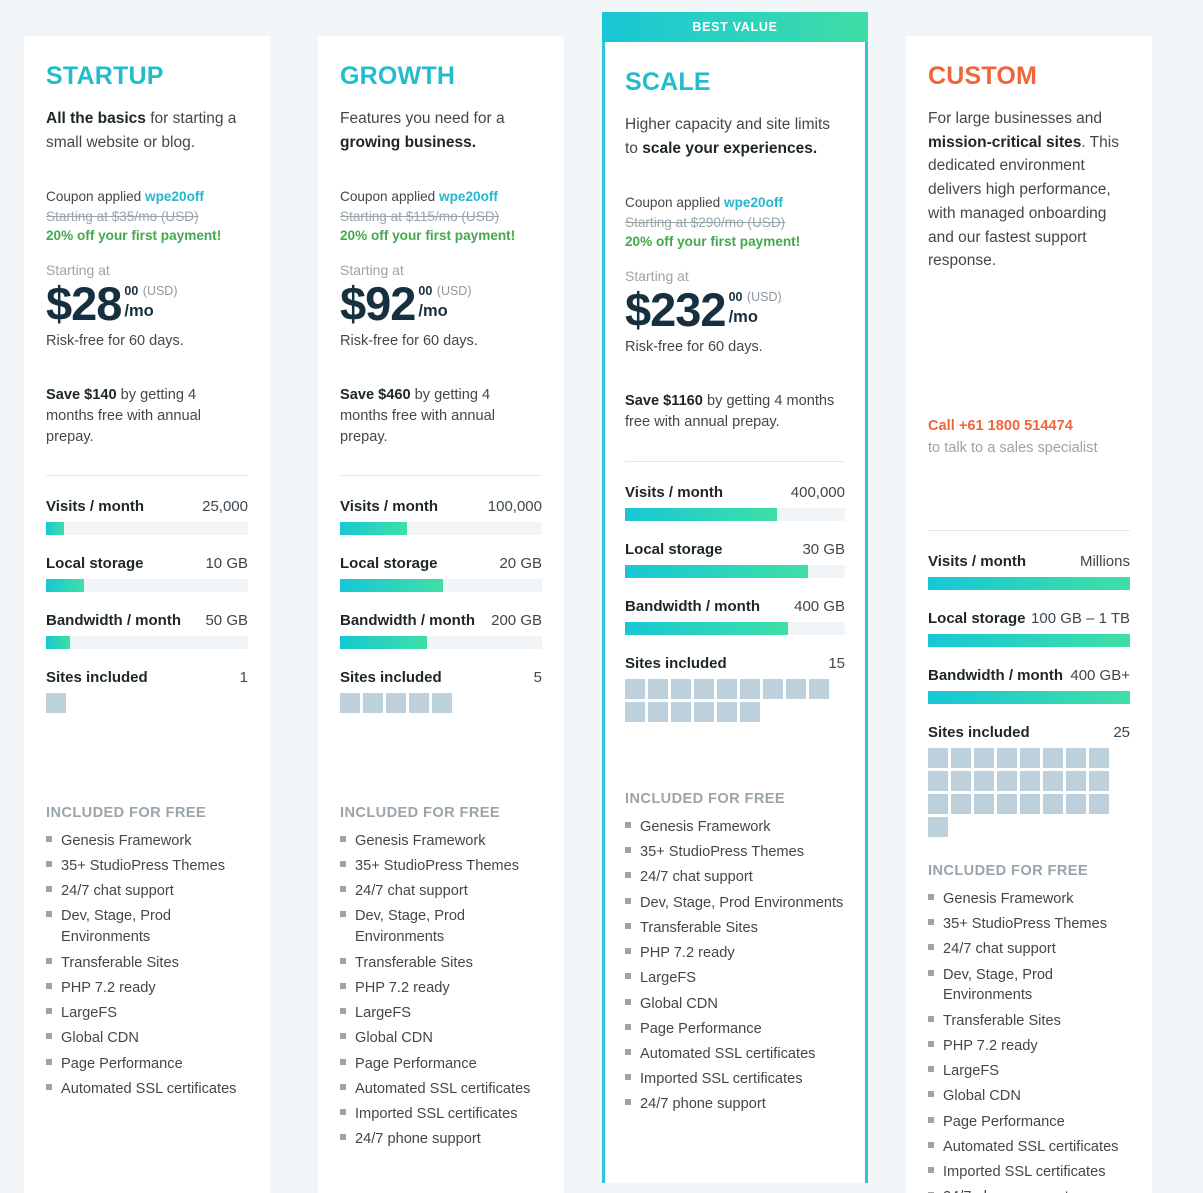 The height and width of the screenshot is (1193, 1203). Describe the element at coordinates (425, 290) in the screenshot. I see `price-cents: 00` at that location.